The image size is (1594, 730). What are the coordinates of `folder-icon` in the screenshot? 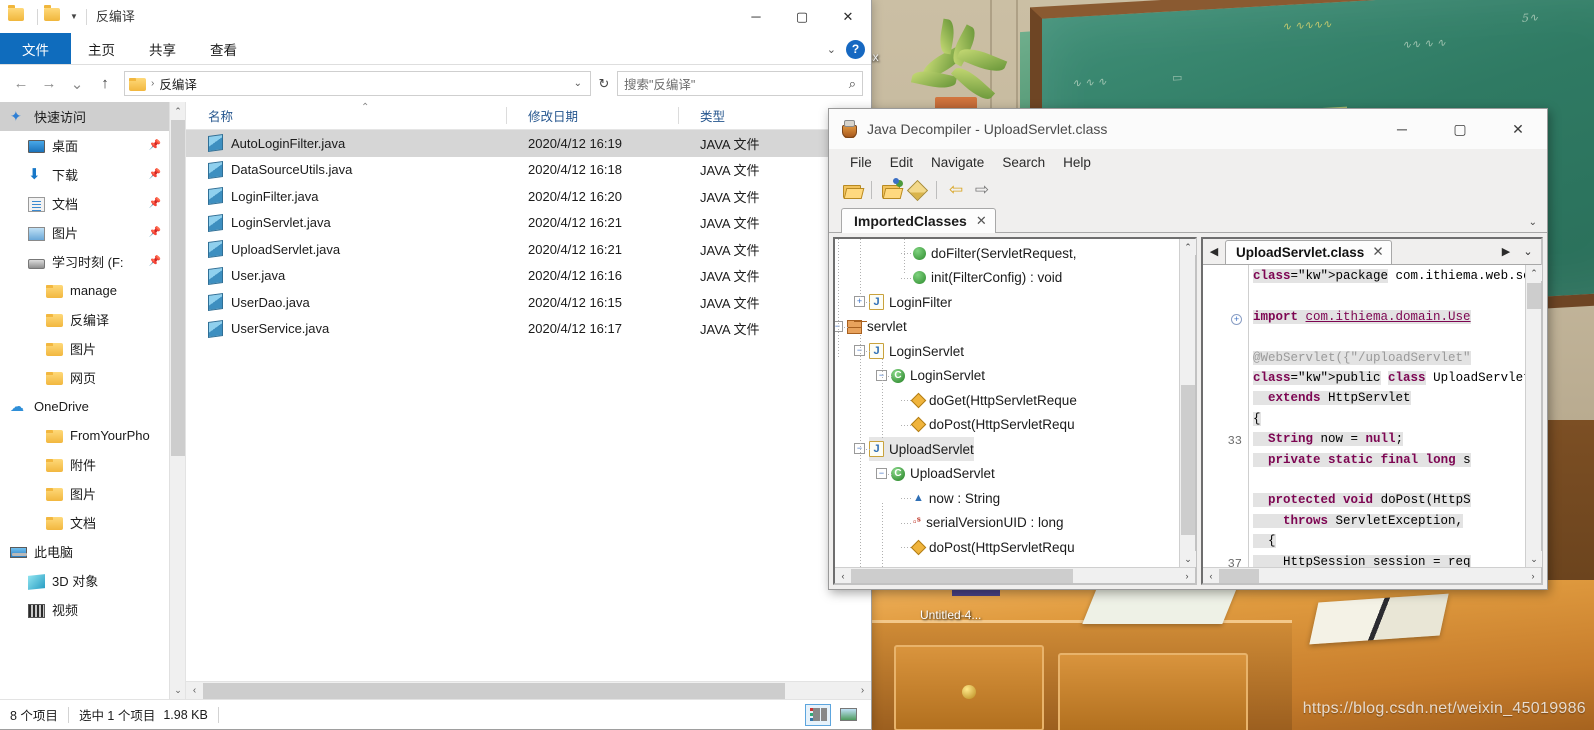 It's located at (52, 15).